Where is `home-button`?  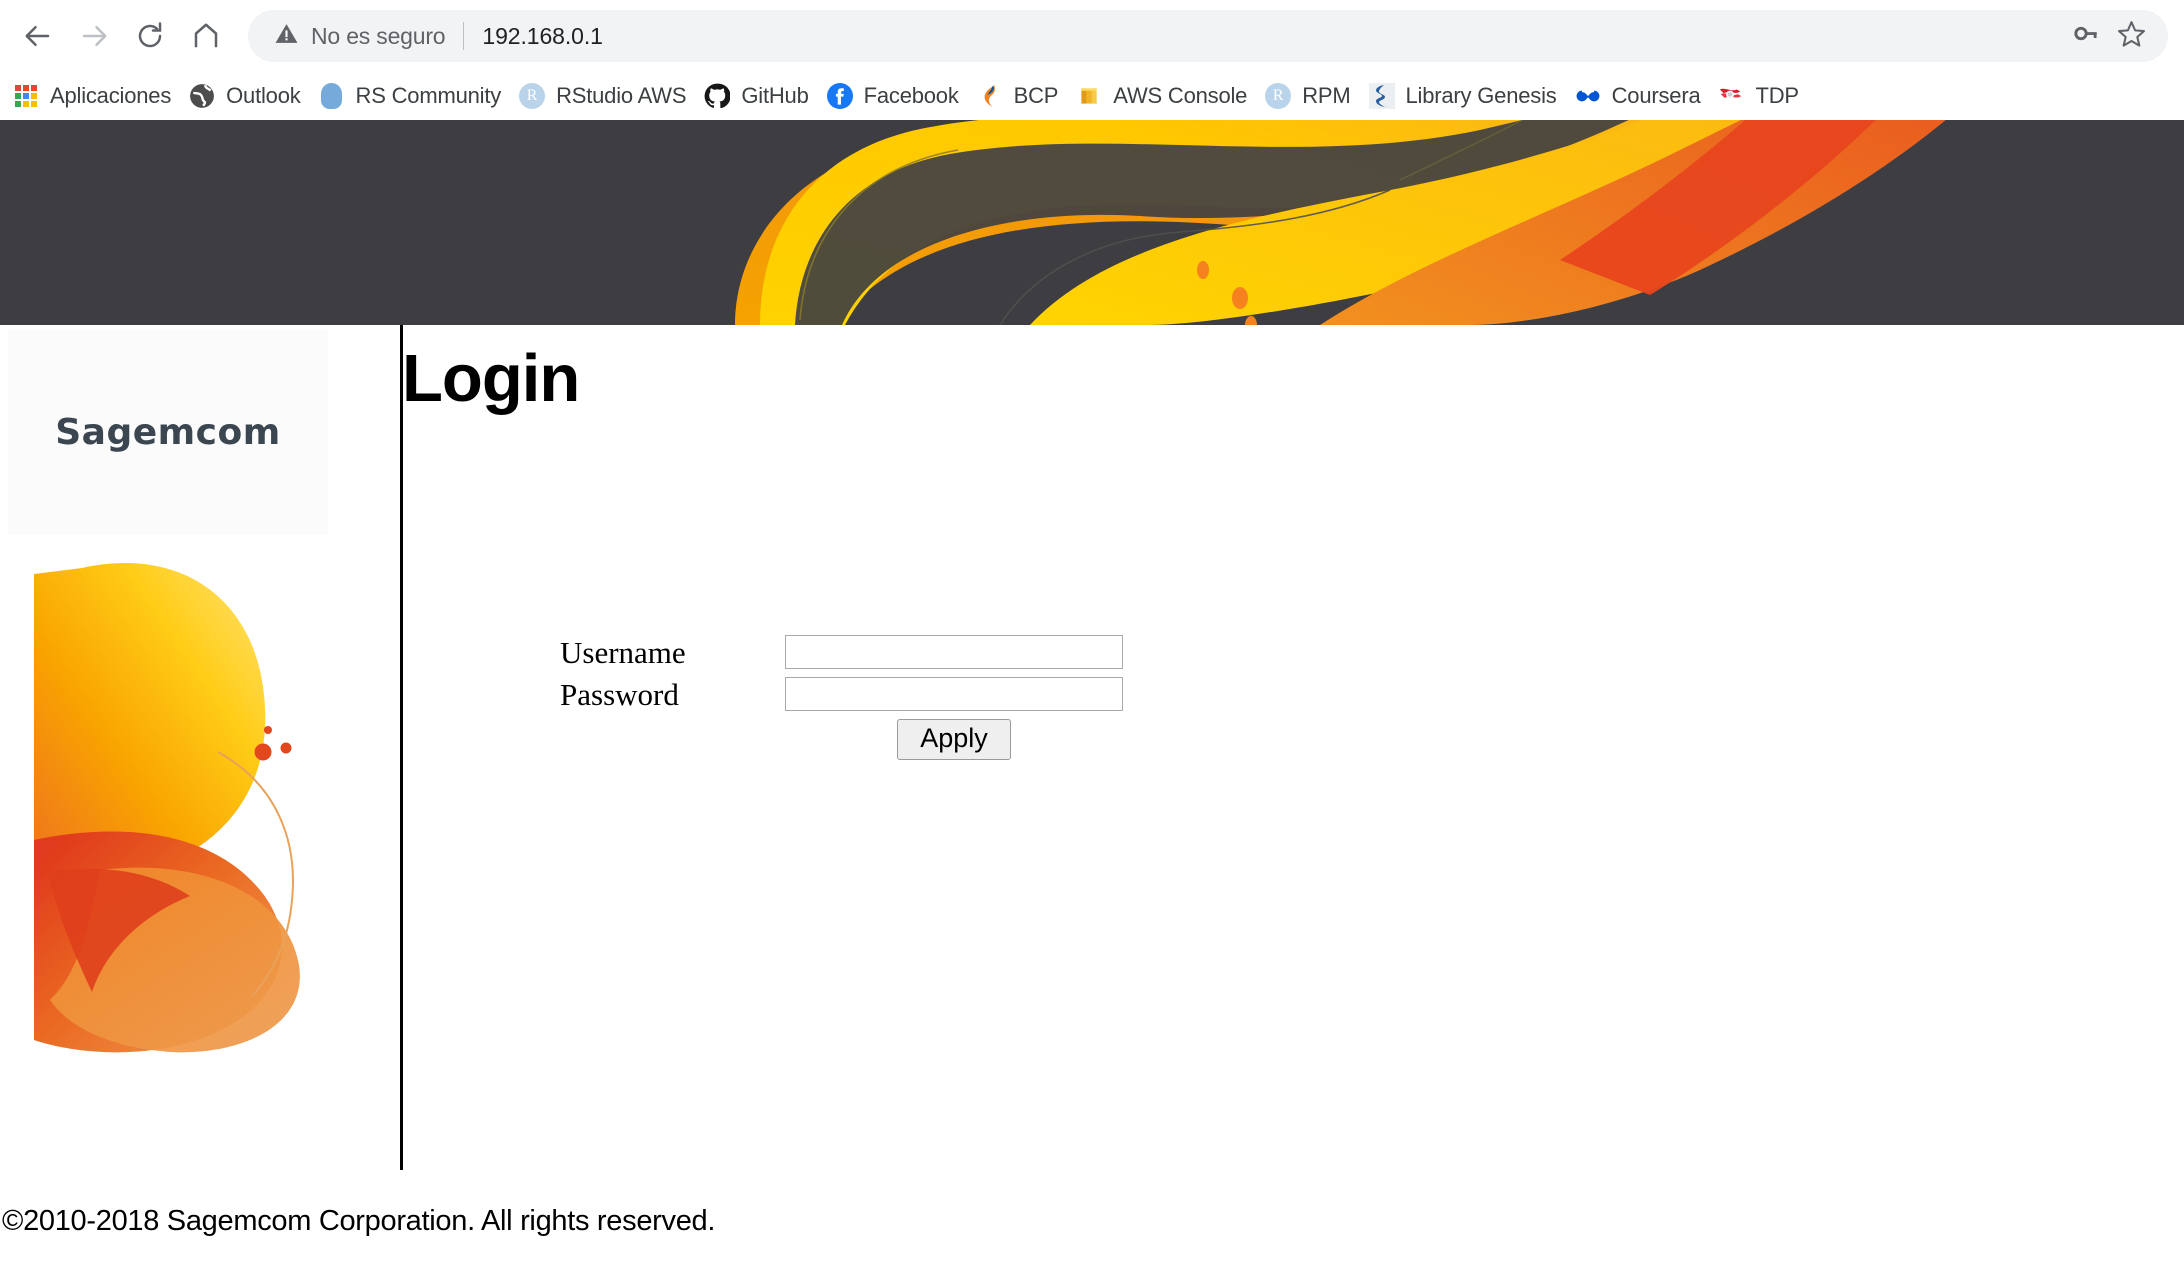 home-button is located at coordinates (206, 36).